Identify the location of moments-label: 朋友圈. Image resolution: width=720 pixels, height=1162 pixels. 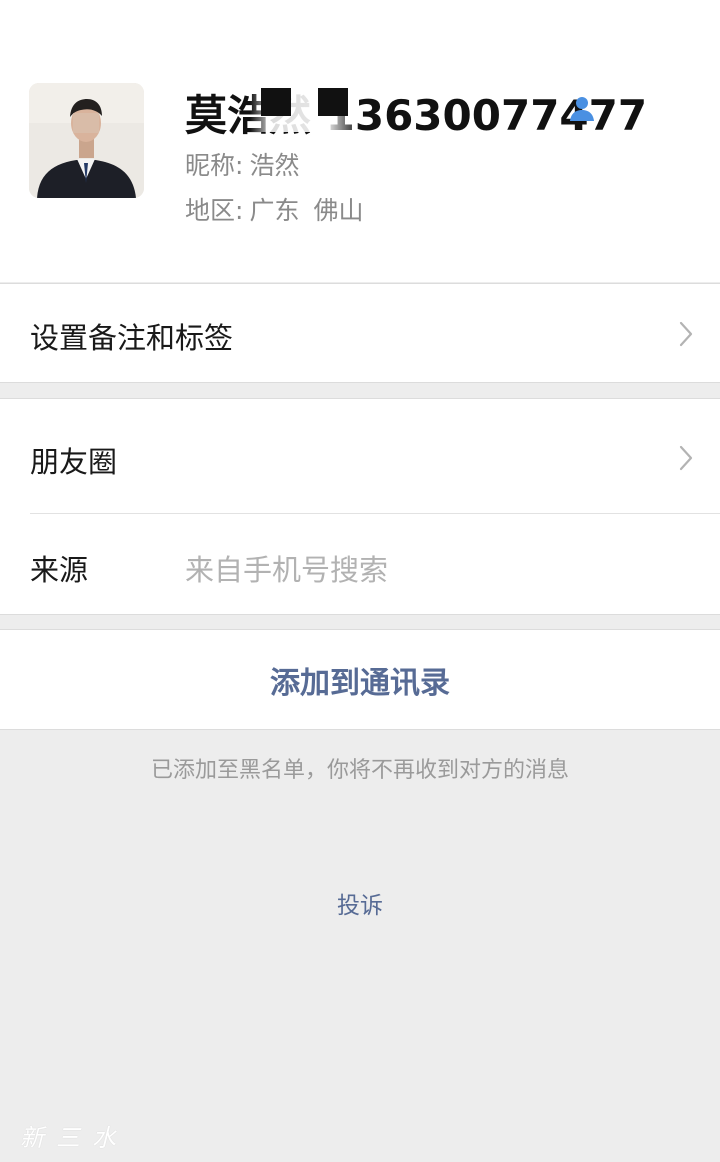
(74, 462).